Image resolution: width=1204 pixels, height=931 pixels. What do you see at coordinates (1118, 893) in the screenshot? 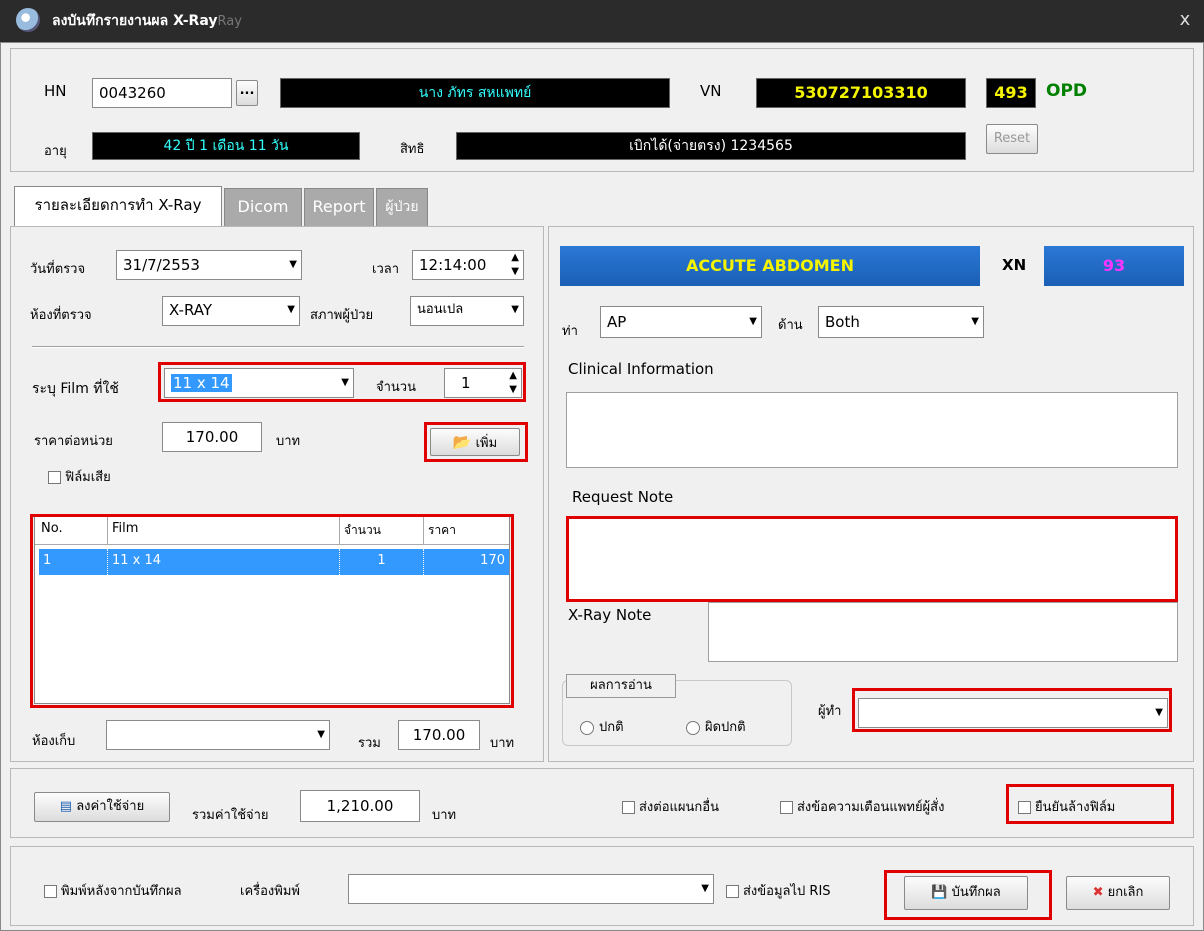
I see `cancel-button: ✖ ยกเลิก` at bounding box center [1118, 893].